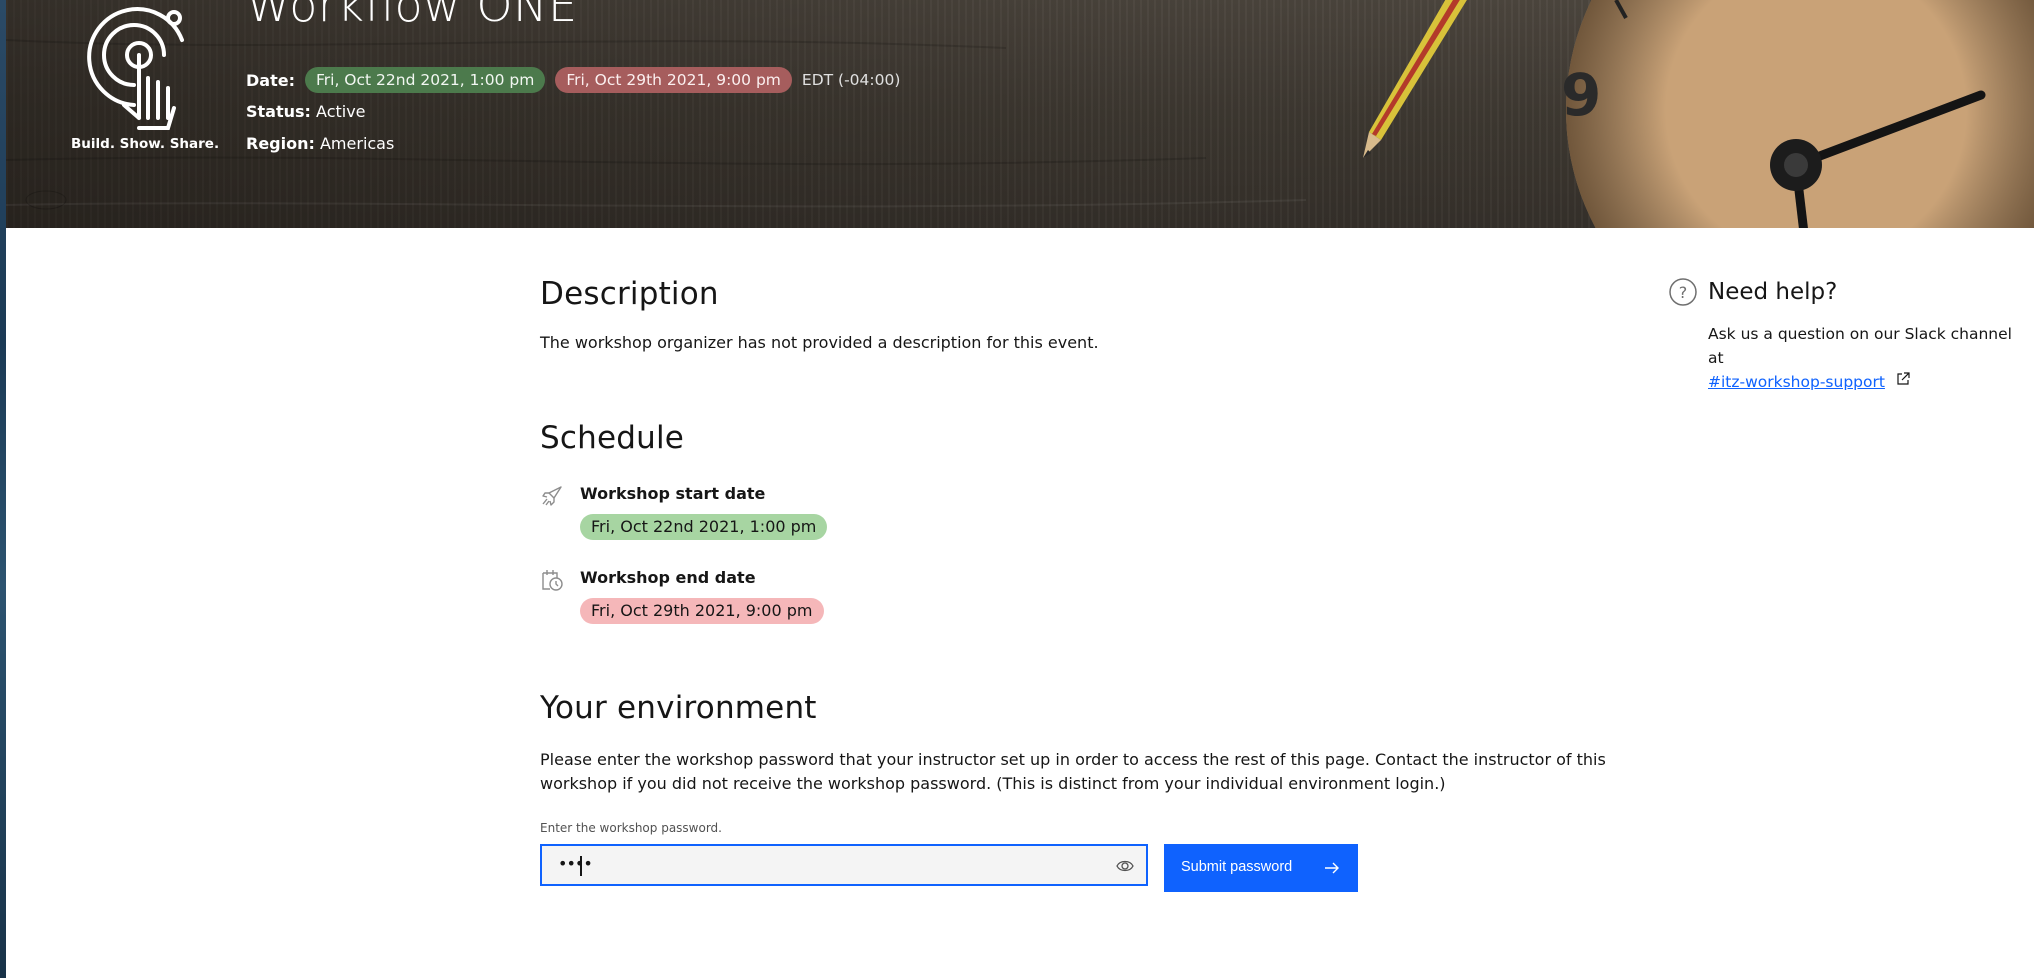  I want to click on pencil-image, so click(1415, 79).